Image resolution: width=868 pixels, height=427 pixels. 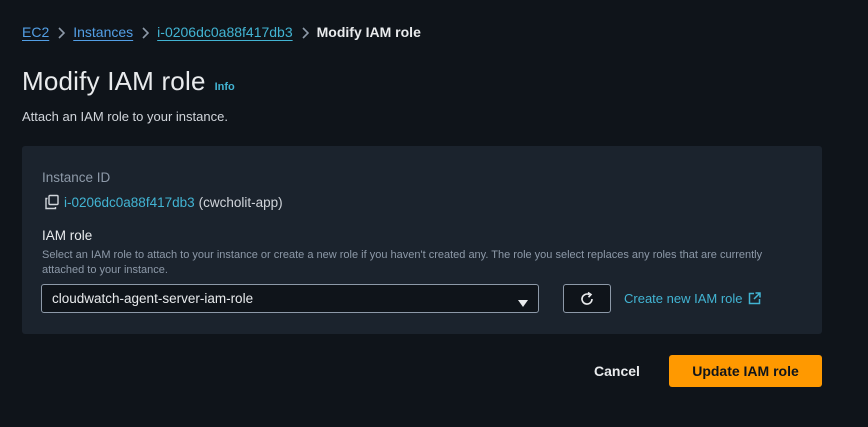 I want to click on breadcrumb-current: Modify IAM role, so click(x=368, y=32).